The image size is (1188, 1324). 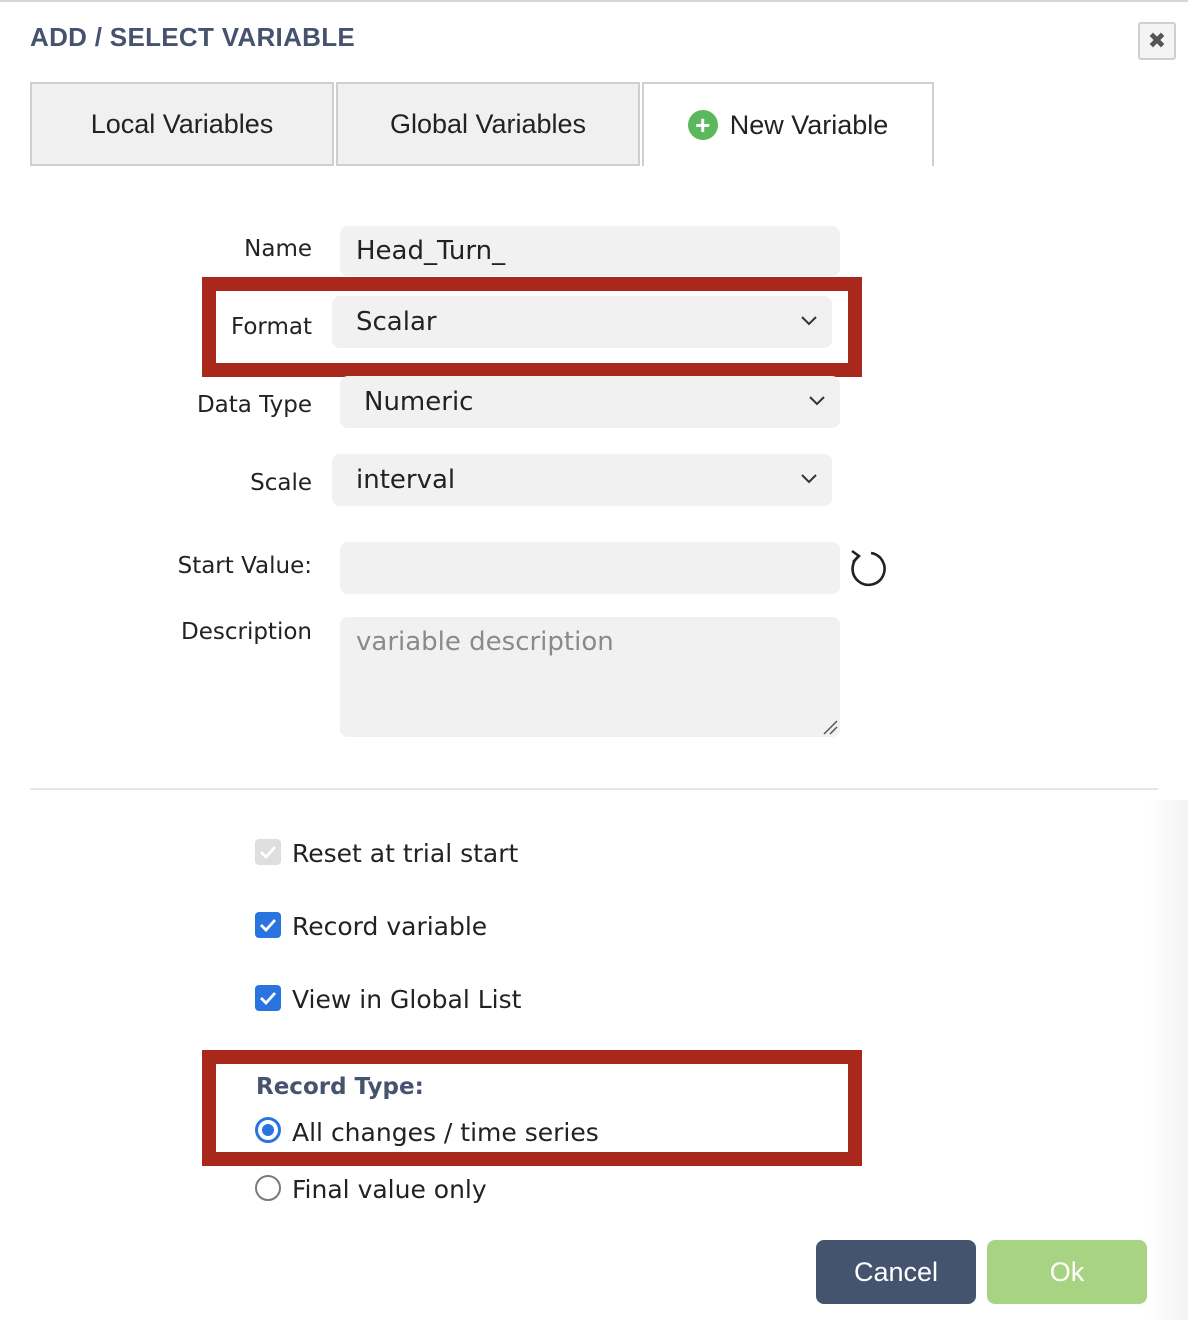 I want to click on all-changes-label: All changes / time series, so click(x=445, y=1132).